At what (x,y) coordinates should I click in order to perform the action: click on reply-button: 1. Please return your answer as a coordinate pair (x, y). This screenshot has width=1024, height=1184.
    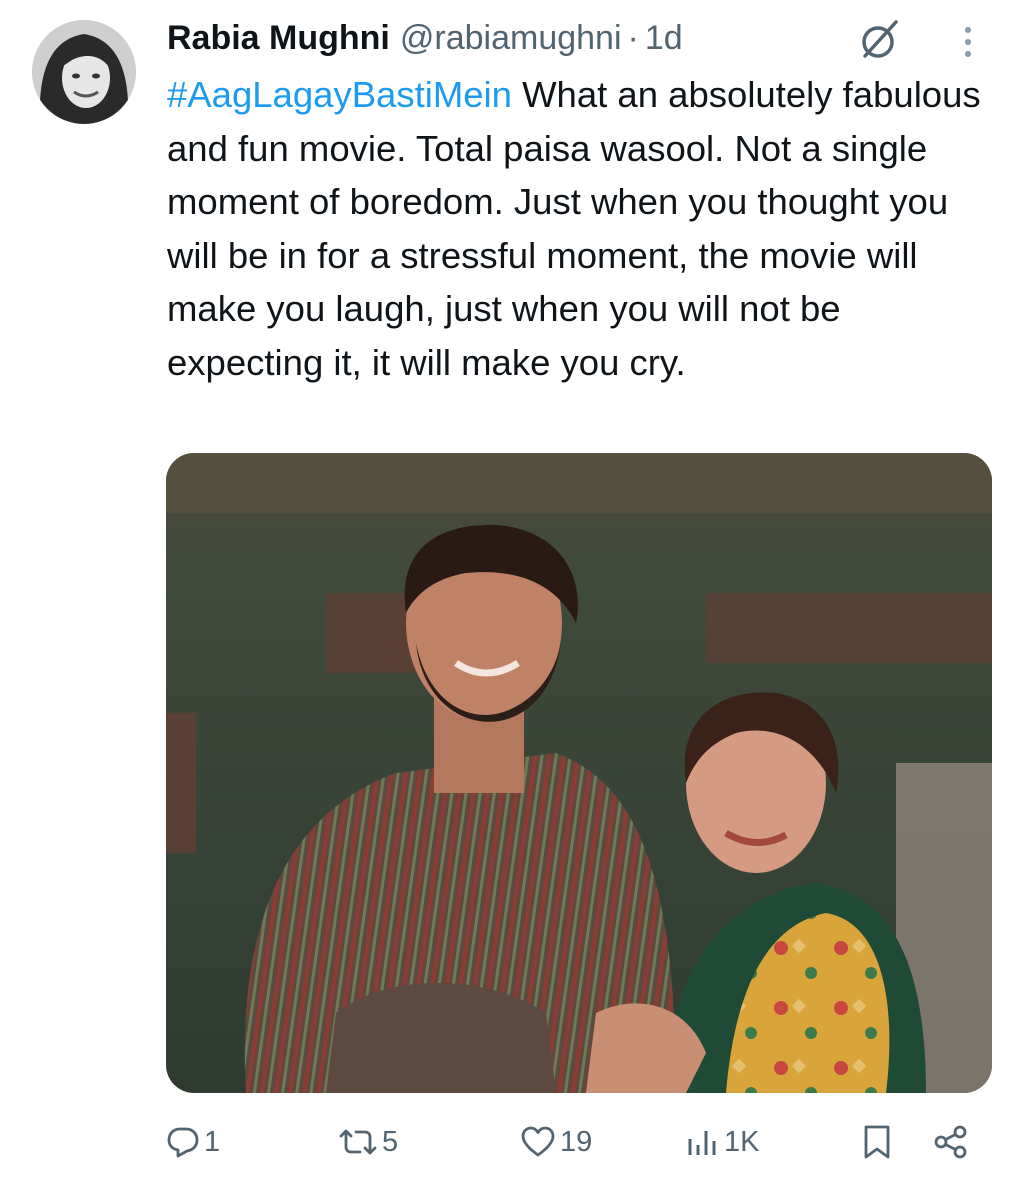
    Looking at the image, I should click on (193, 1142).